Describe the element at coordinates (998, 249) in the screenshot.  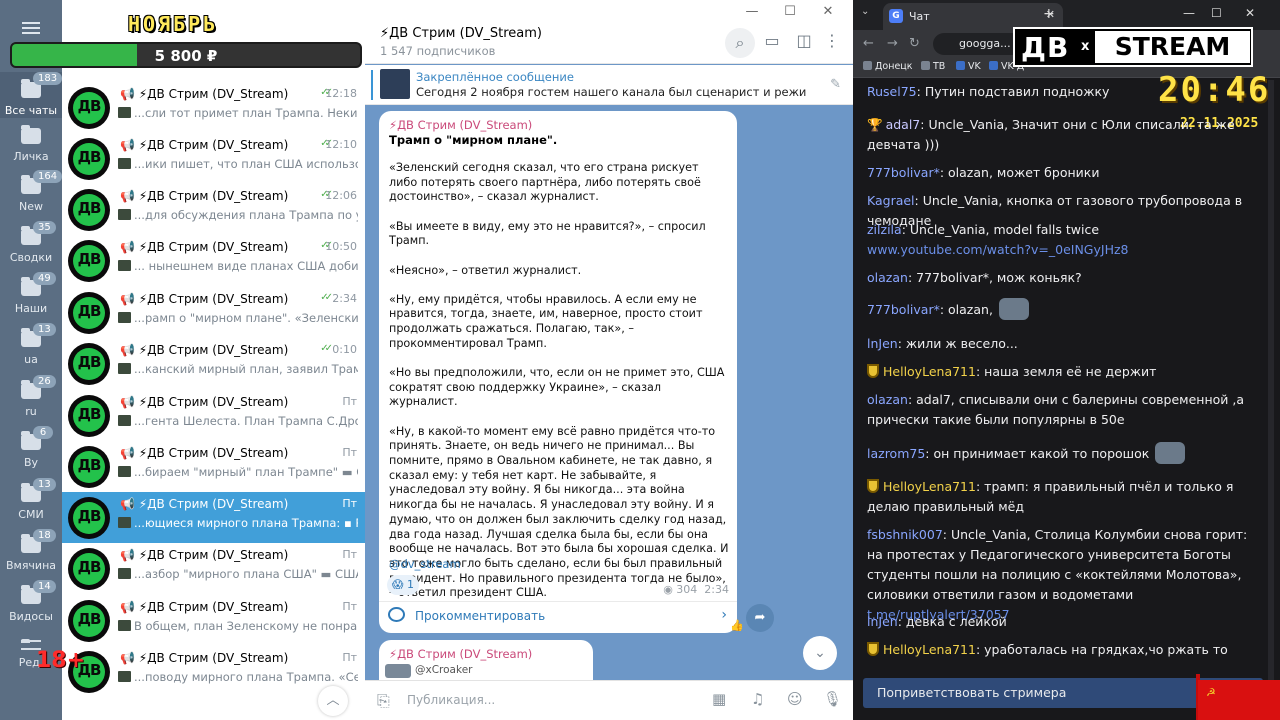
I see `chat-link: www.youtube.com/watch?v=_0eINGyJHz8` at that location.